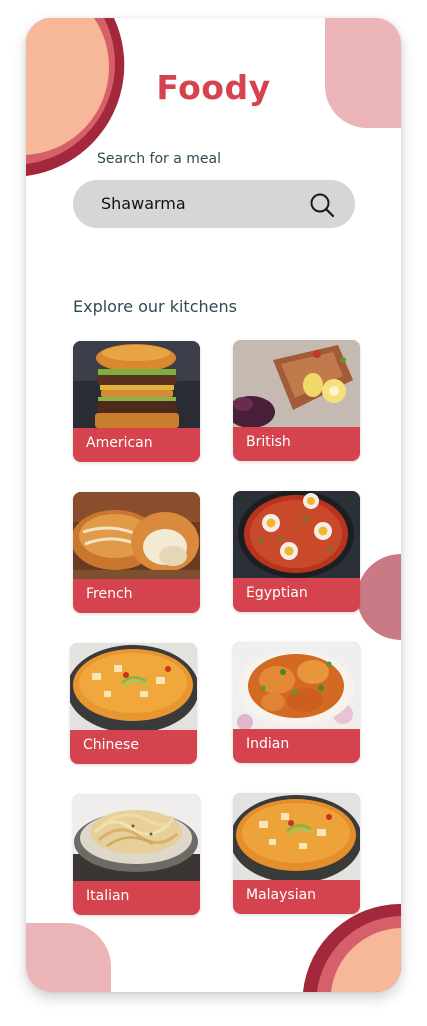 This screenshot has width=427, height=1026. I want to click on kitchen-card-american: American, so click(136, 401).